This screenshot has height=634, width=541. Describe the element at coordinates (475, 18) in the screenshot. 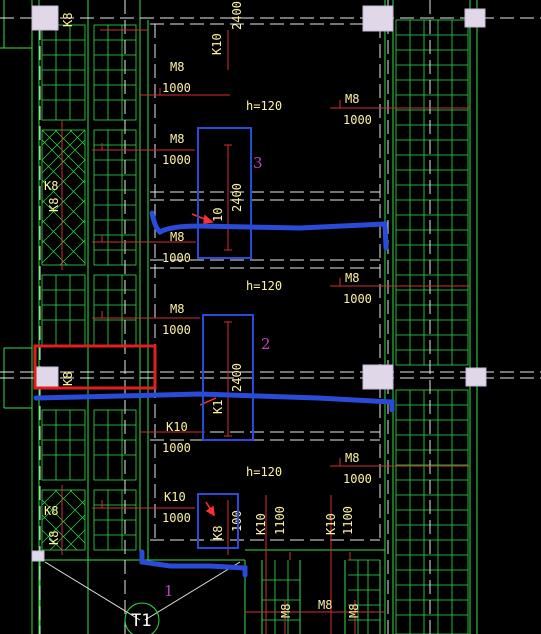

I see `column-tr` at that location.